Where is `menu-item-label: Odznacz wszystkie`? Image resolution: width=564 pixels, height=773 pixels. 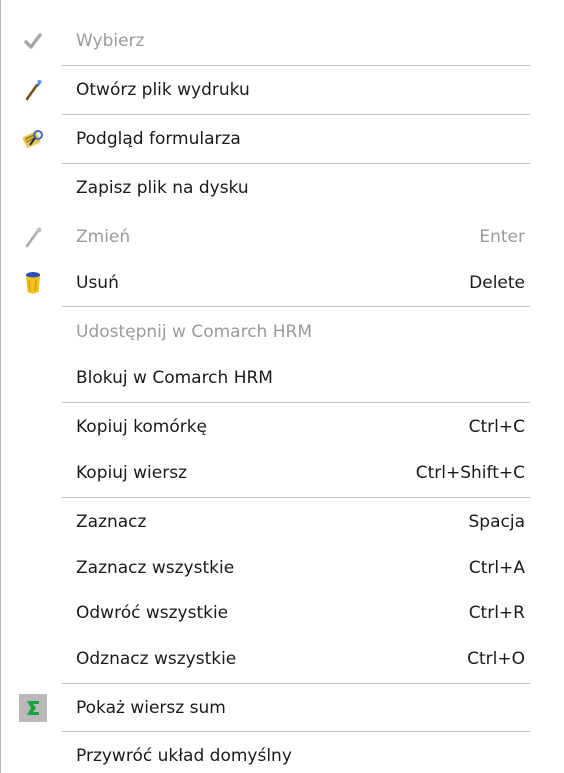 menu-item-label: Odznacz wszystkie is located at coordinates (156, 659).